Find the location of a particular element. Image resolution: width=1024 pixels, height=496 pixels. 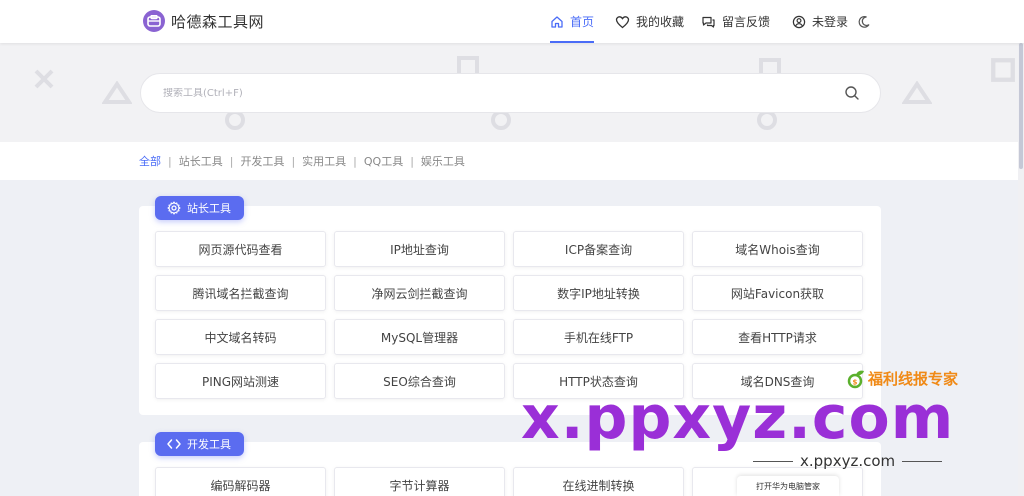

watermark-logo-text: x.ppxyz.com is located at coordinates (738, 418).